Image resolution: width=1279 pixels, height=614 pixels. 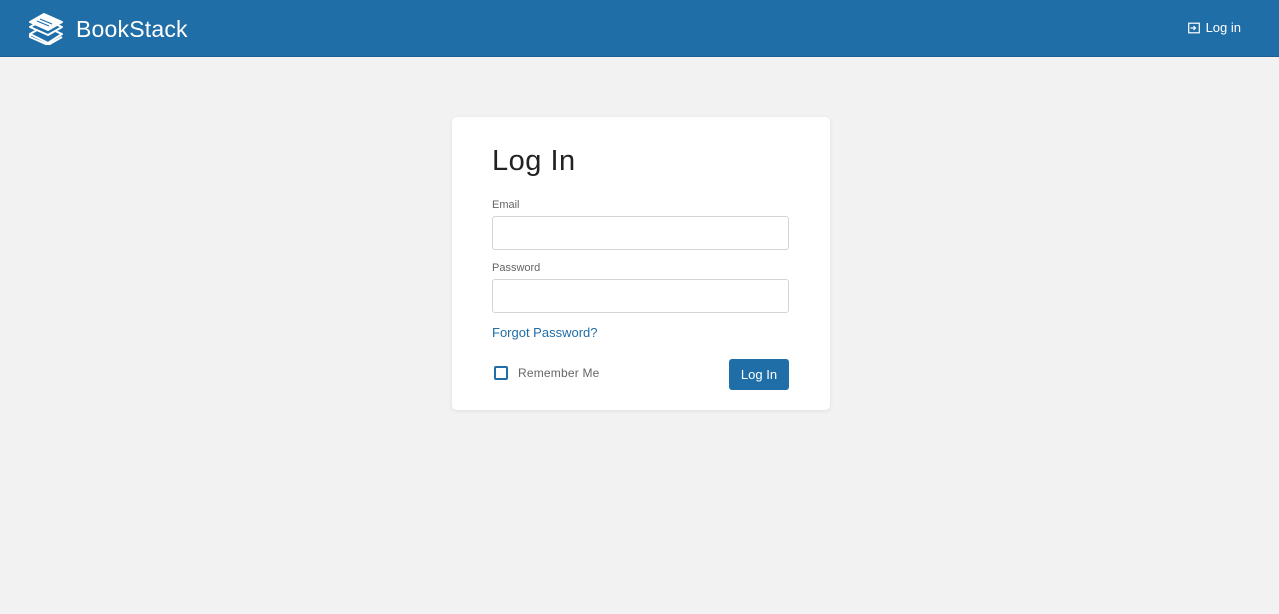 I want to click on email-label: Email, so click(x=506, y=205).